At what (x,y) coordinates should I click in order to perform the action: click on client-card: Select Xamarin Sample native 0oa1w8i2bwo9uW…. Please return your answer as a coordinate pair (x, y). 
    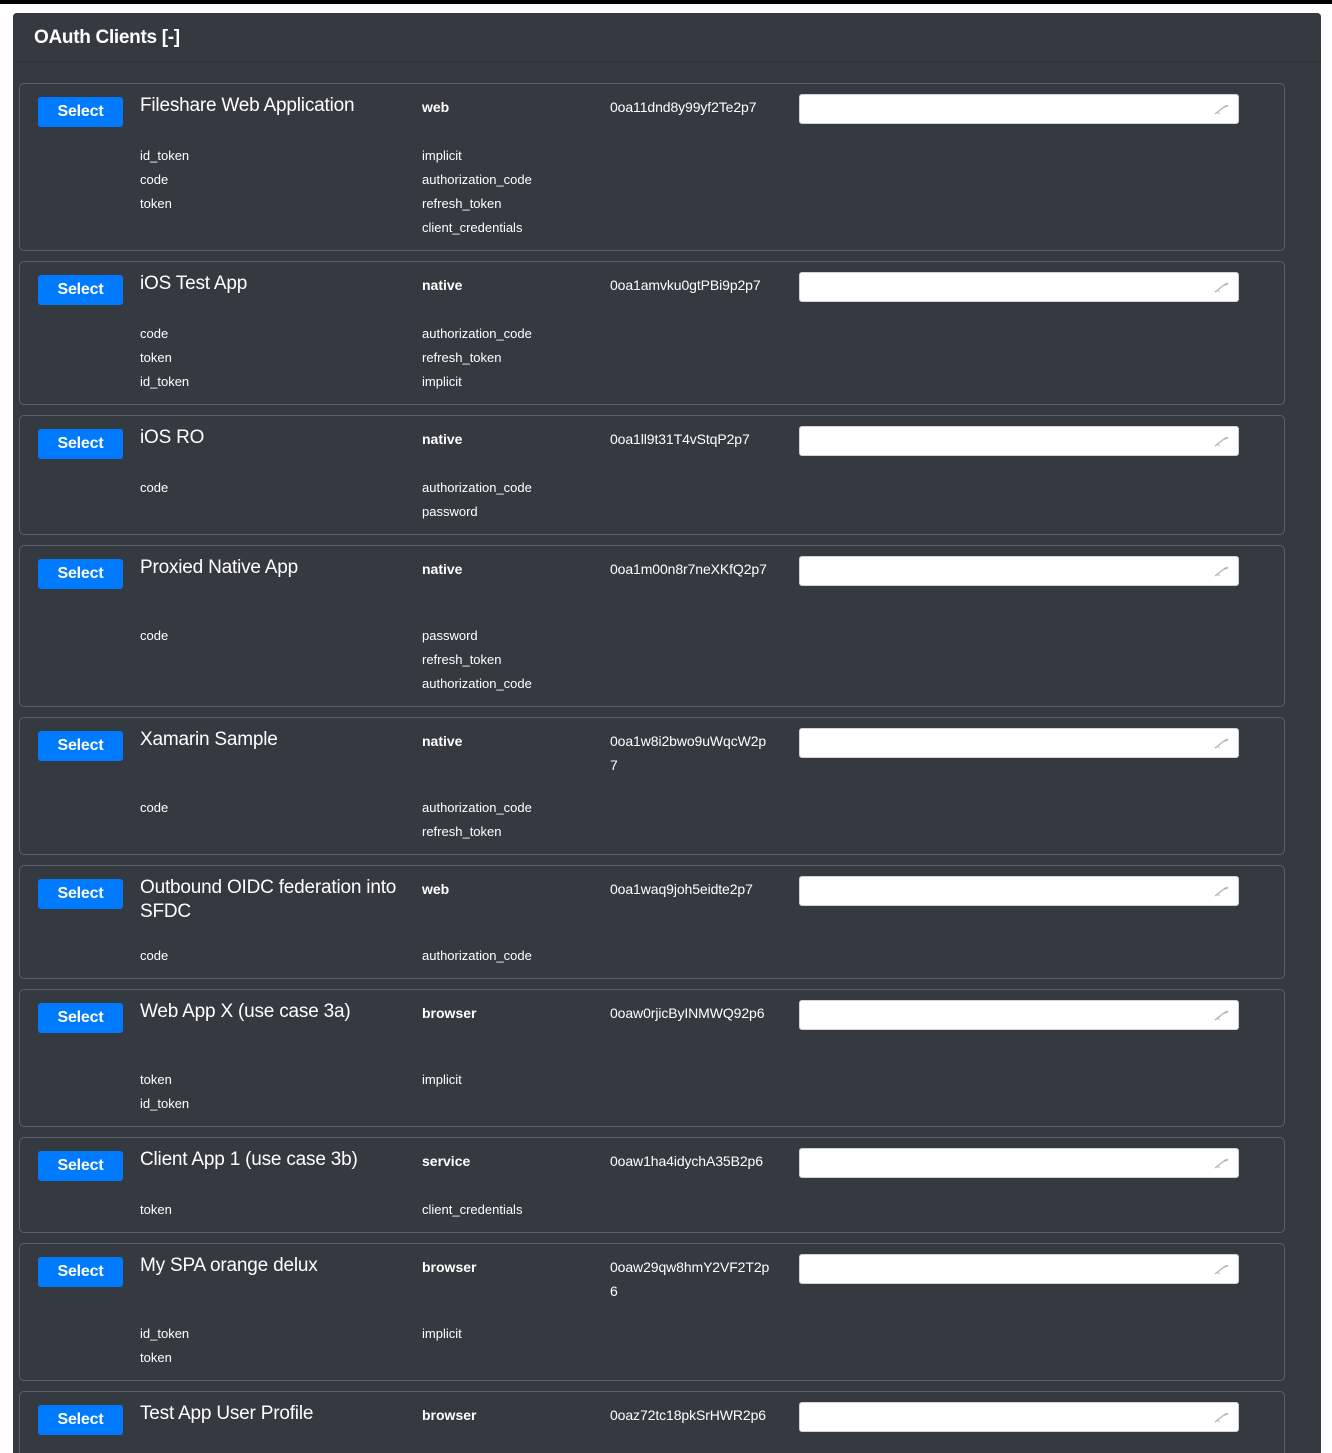
    Looking at the image, I should click on (652, 786).